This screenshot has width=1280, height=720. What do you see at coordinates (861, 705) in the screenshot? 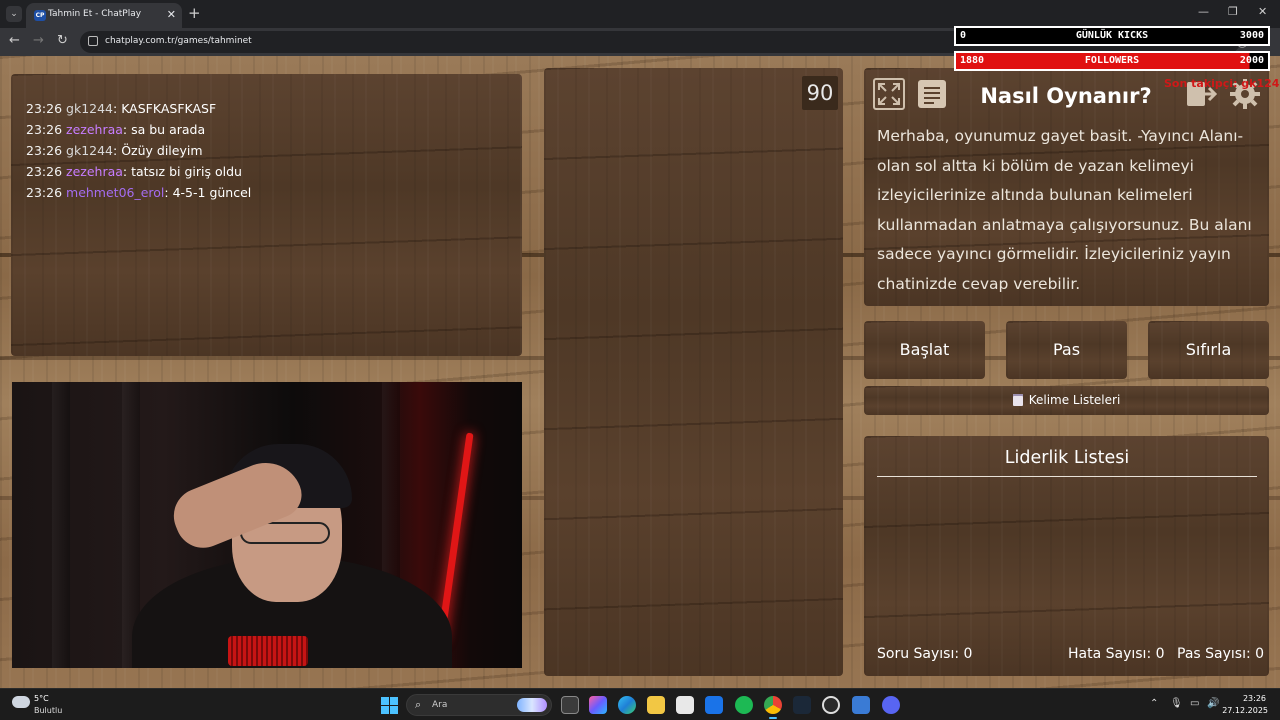
I see `app-icon` at bounding box center [861, 705].